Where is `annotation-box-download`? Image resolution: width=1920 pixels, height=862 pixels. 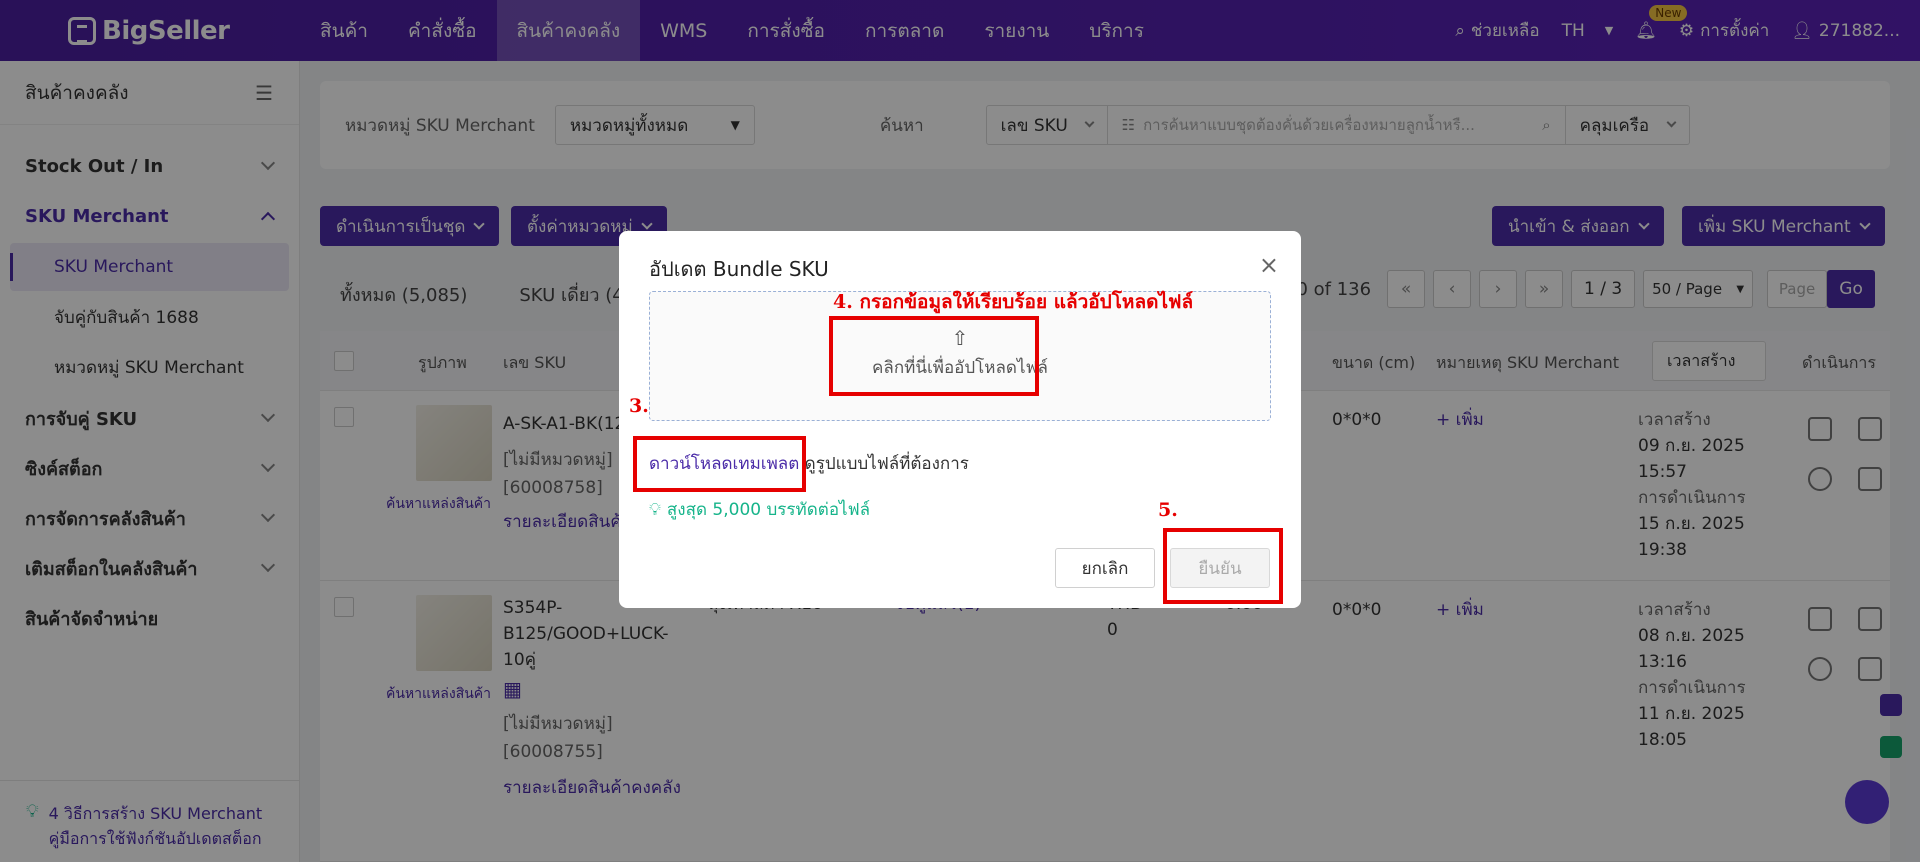 annotation-box-download is located at coordinates (719, 464).